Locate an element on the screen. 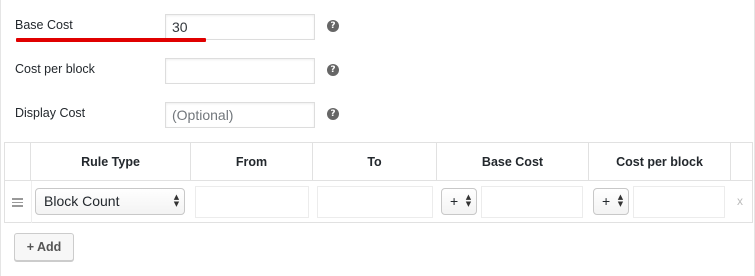  base-cost-input-cell is located at coordinates (532, 202).